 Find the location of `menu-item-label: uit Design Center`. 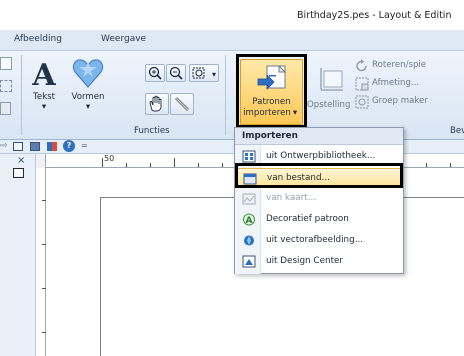

menu-item-label: uit Design Center is located at coordinates (305, 261).